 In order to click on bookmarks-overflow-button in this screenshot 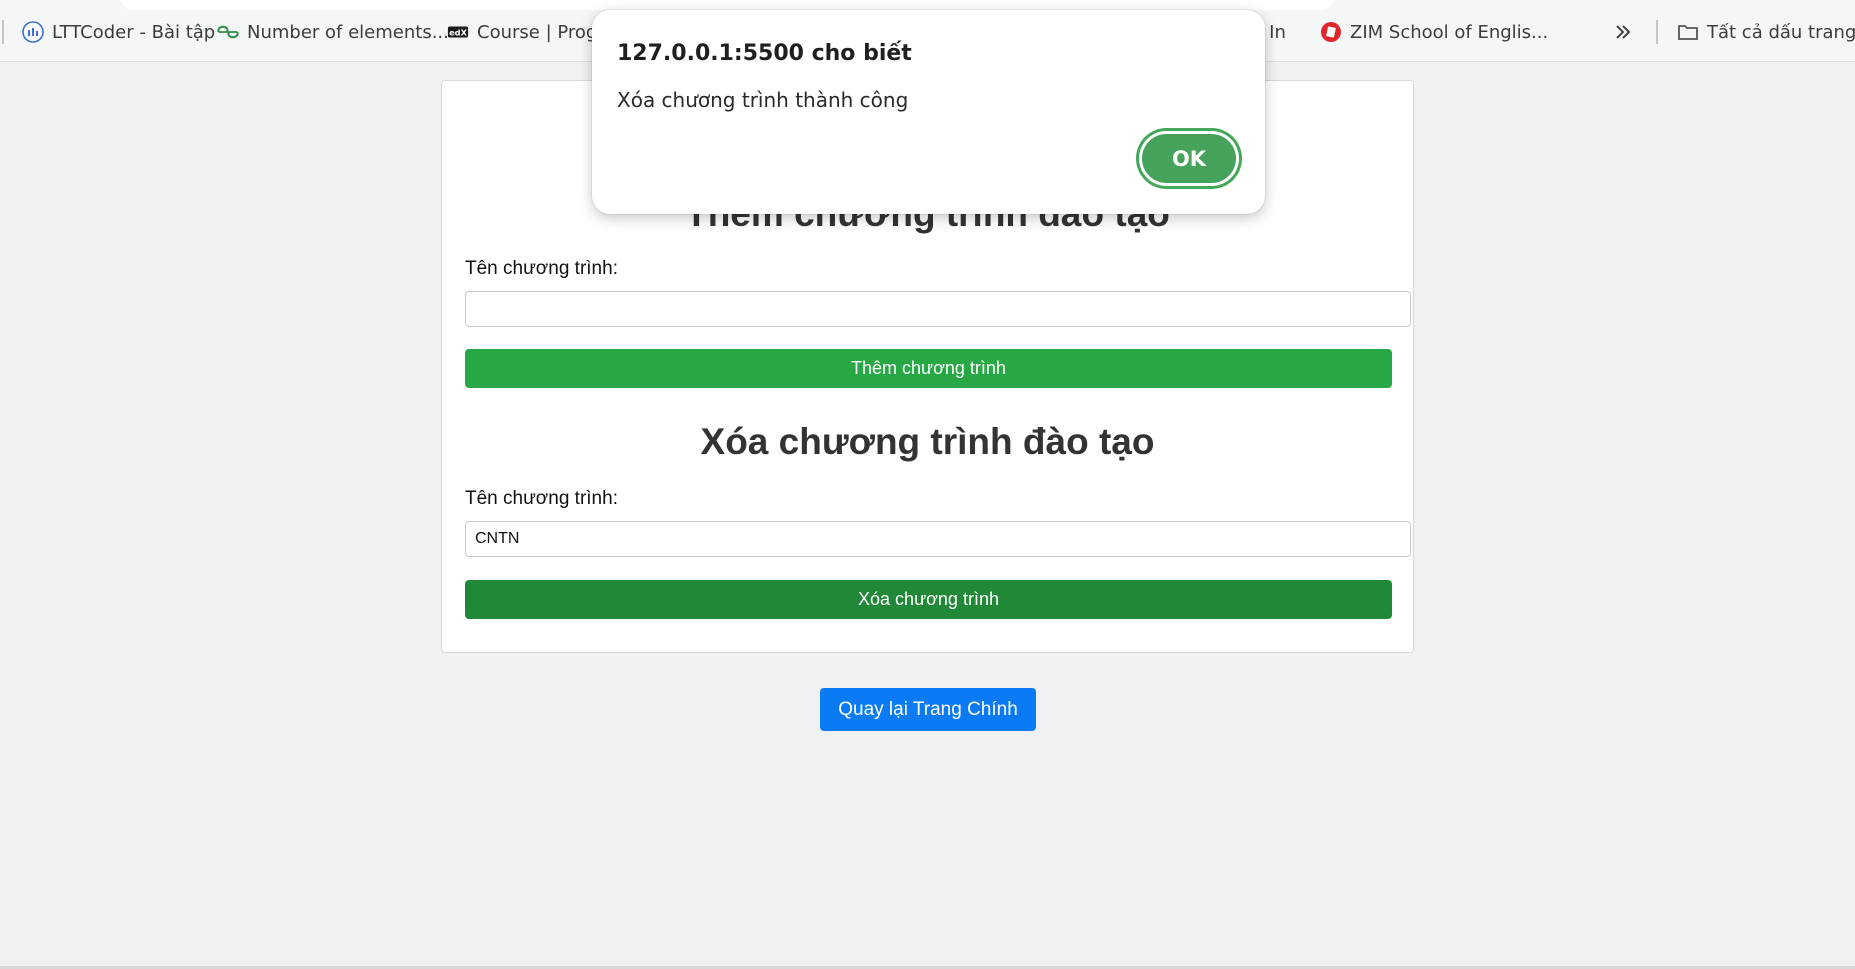, I will do `click(1623, 32)`.